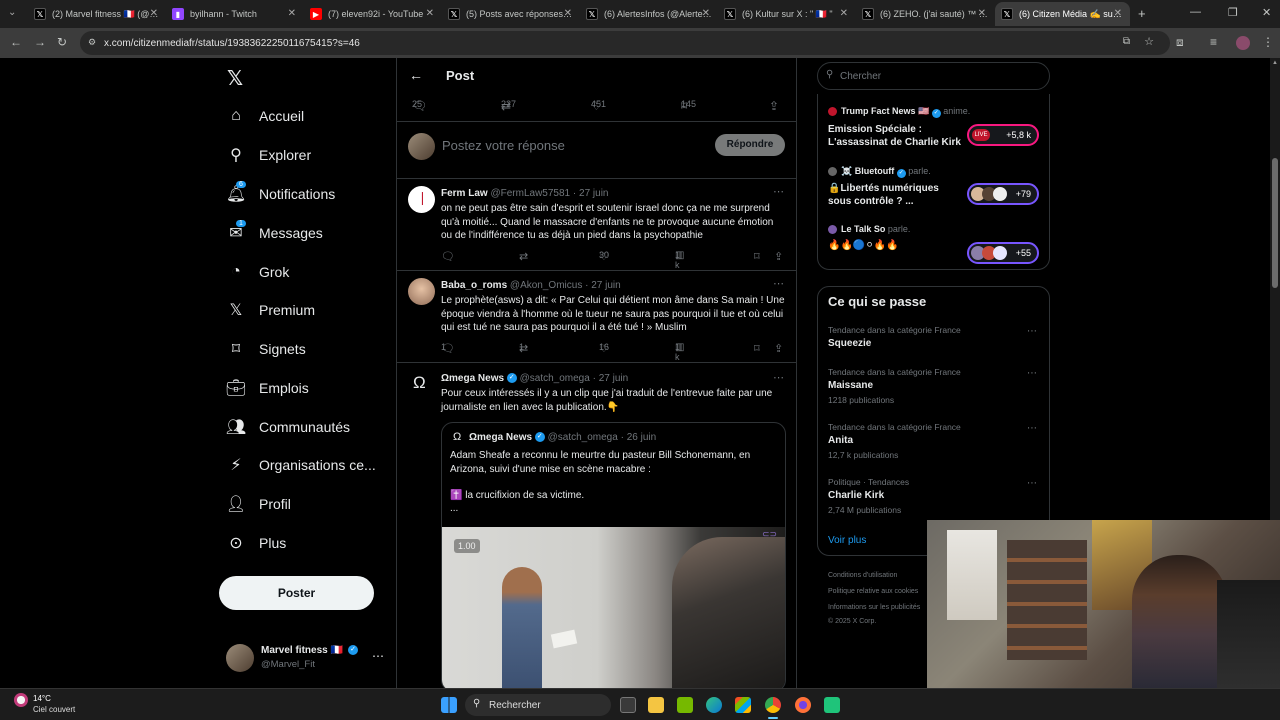  I want to click on voir-plus-link: Voir plus, so click(847, 540).